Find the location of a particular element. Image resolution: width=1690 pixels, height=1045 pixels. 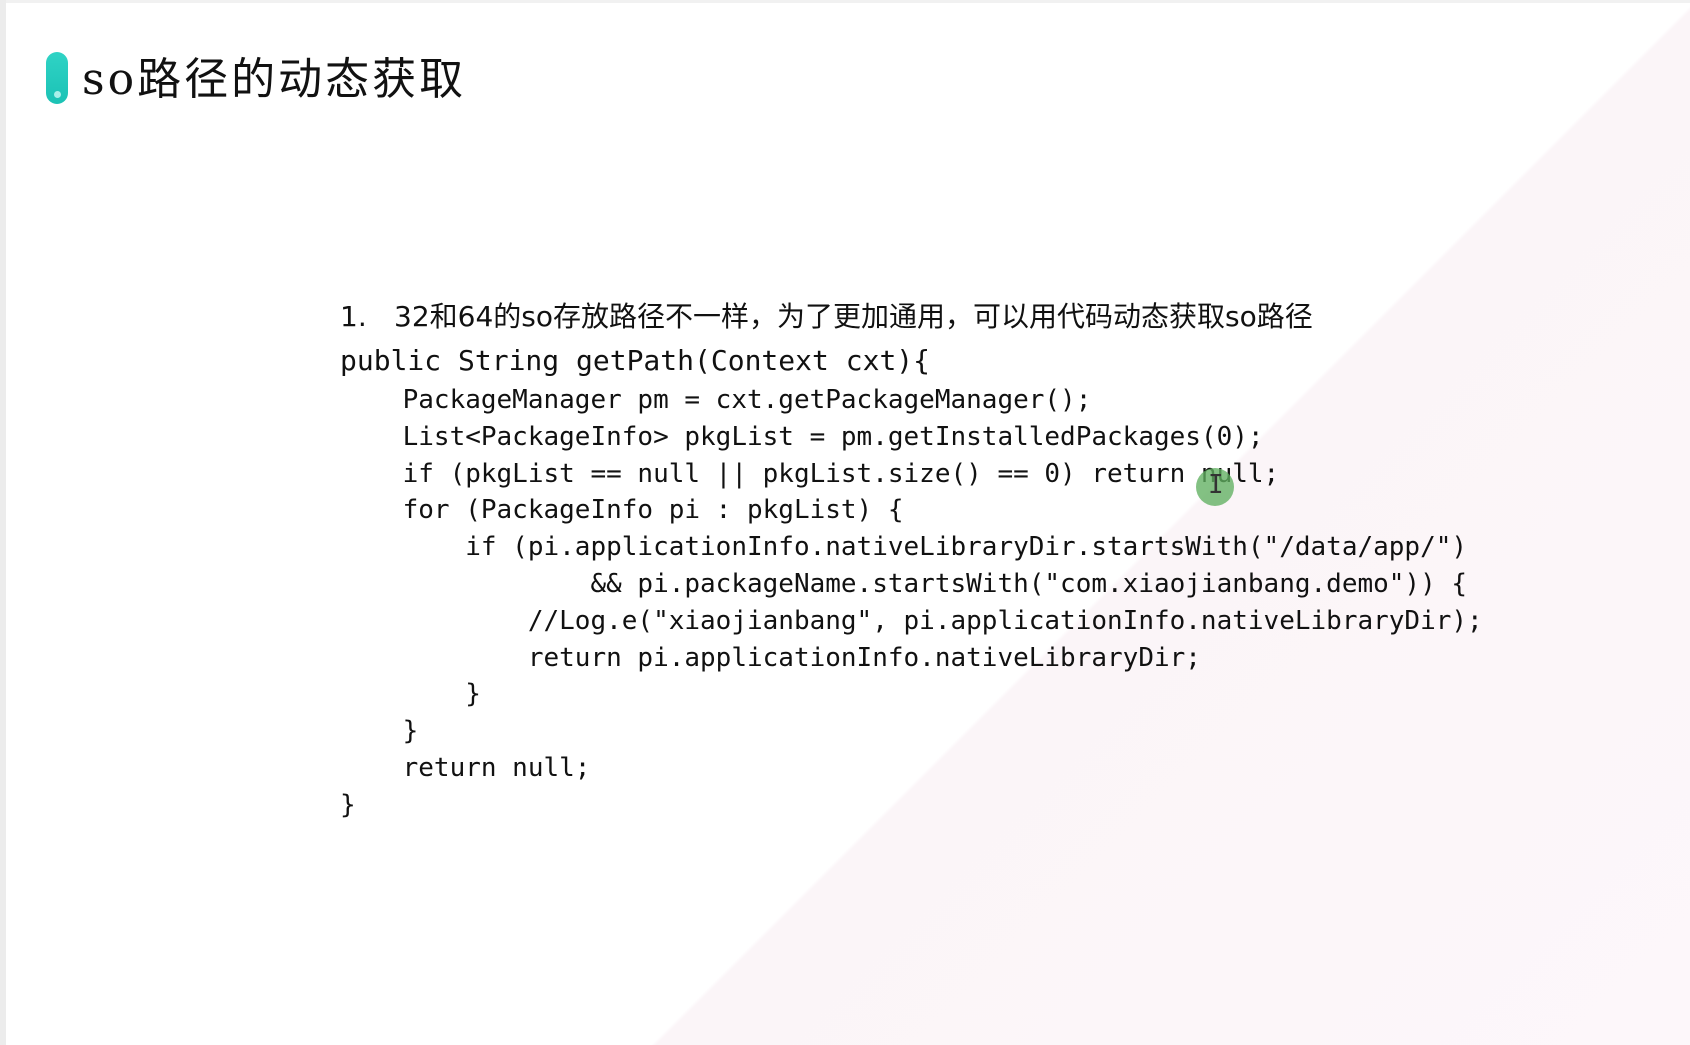

left-edge is located at coordinates (3, 522).